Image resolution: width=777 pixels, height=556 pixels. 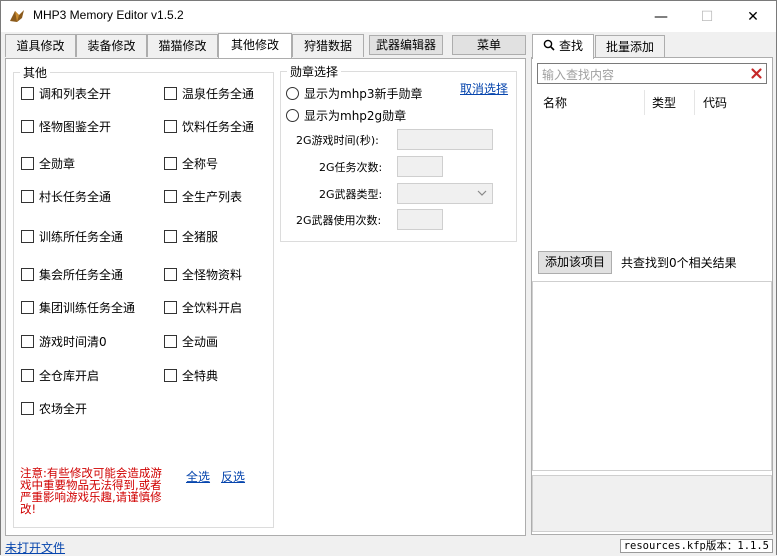 I want to click on checkbox-label: 集团训练任务全通, so click(x=87, y=308).